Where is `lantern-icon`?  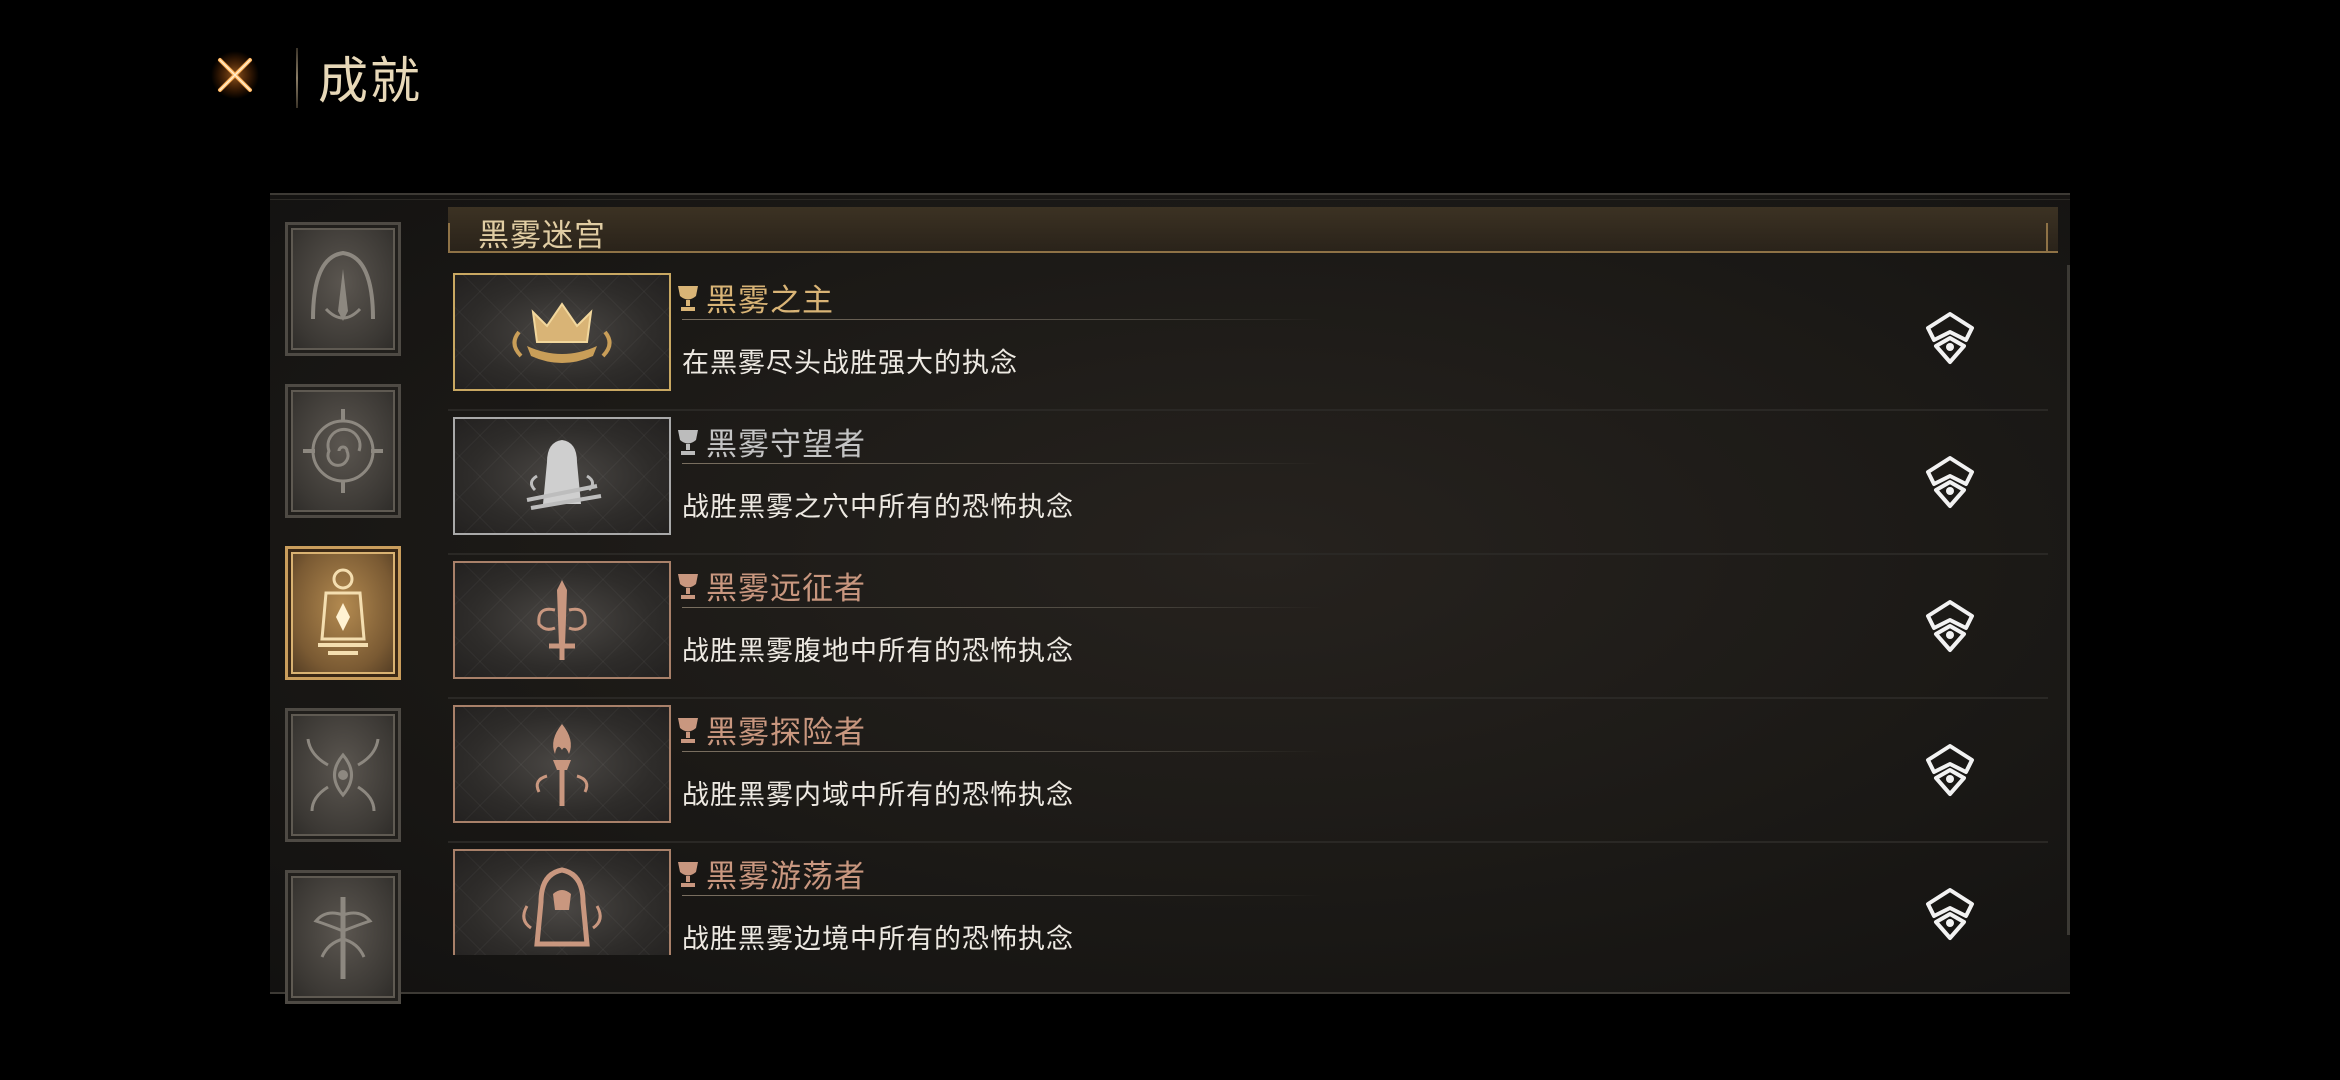
lantern-icon is located at coordinates (343, 611).